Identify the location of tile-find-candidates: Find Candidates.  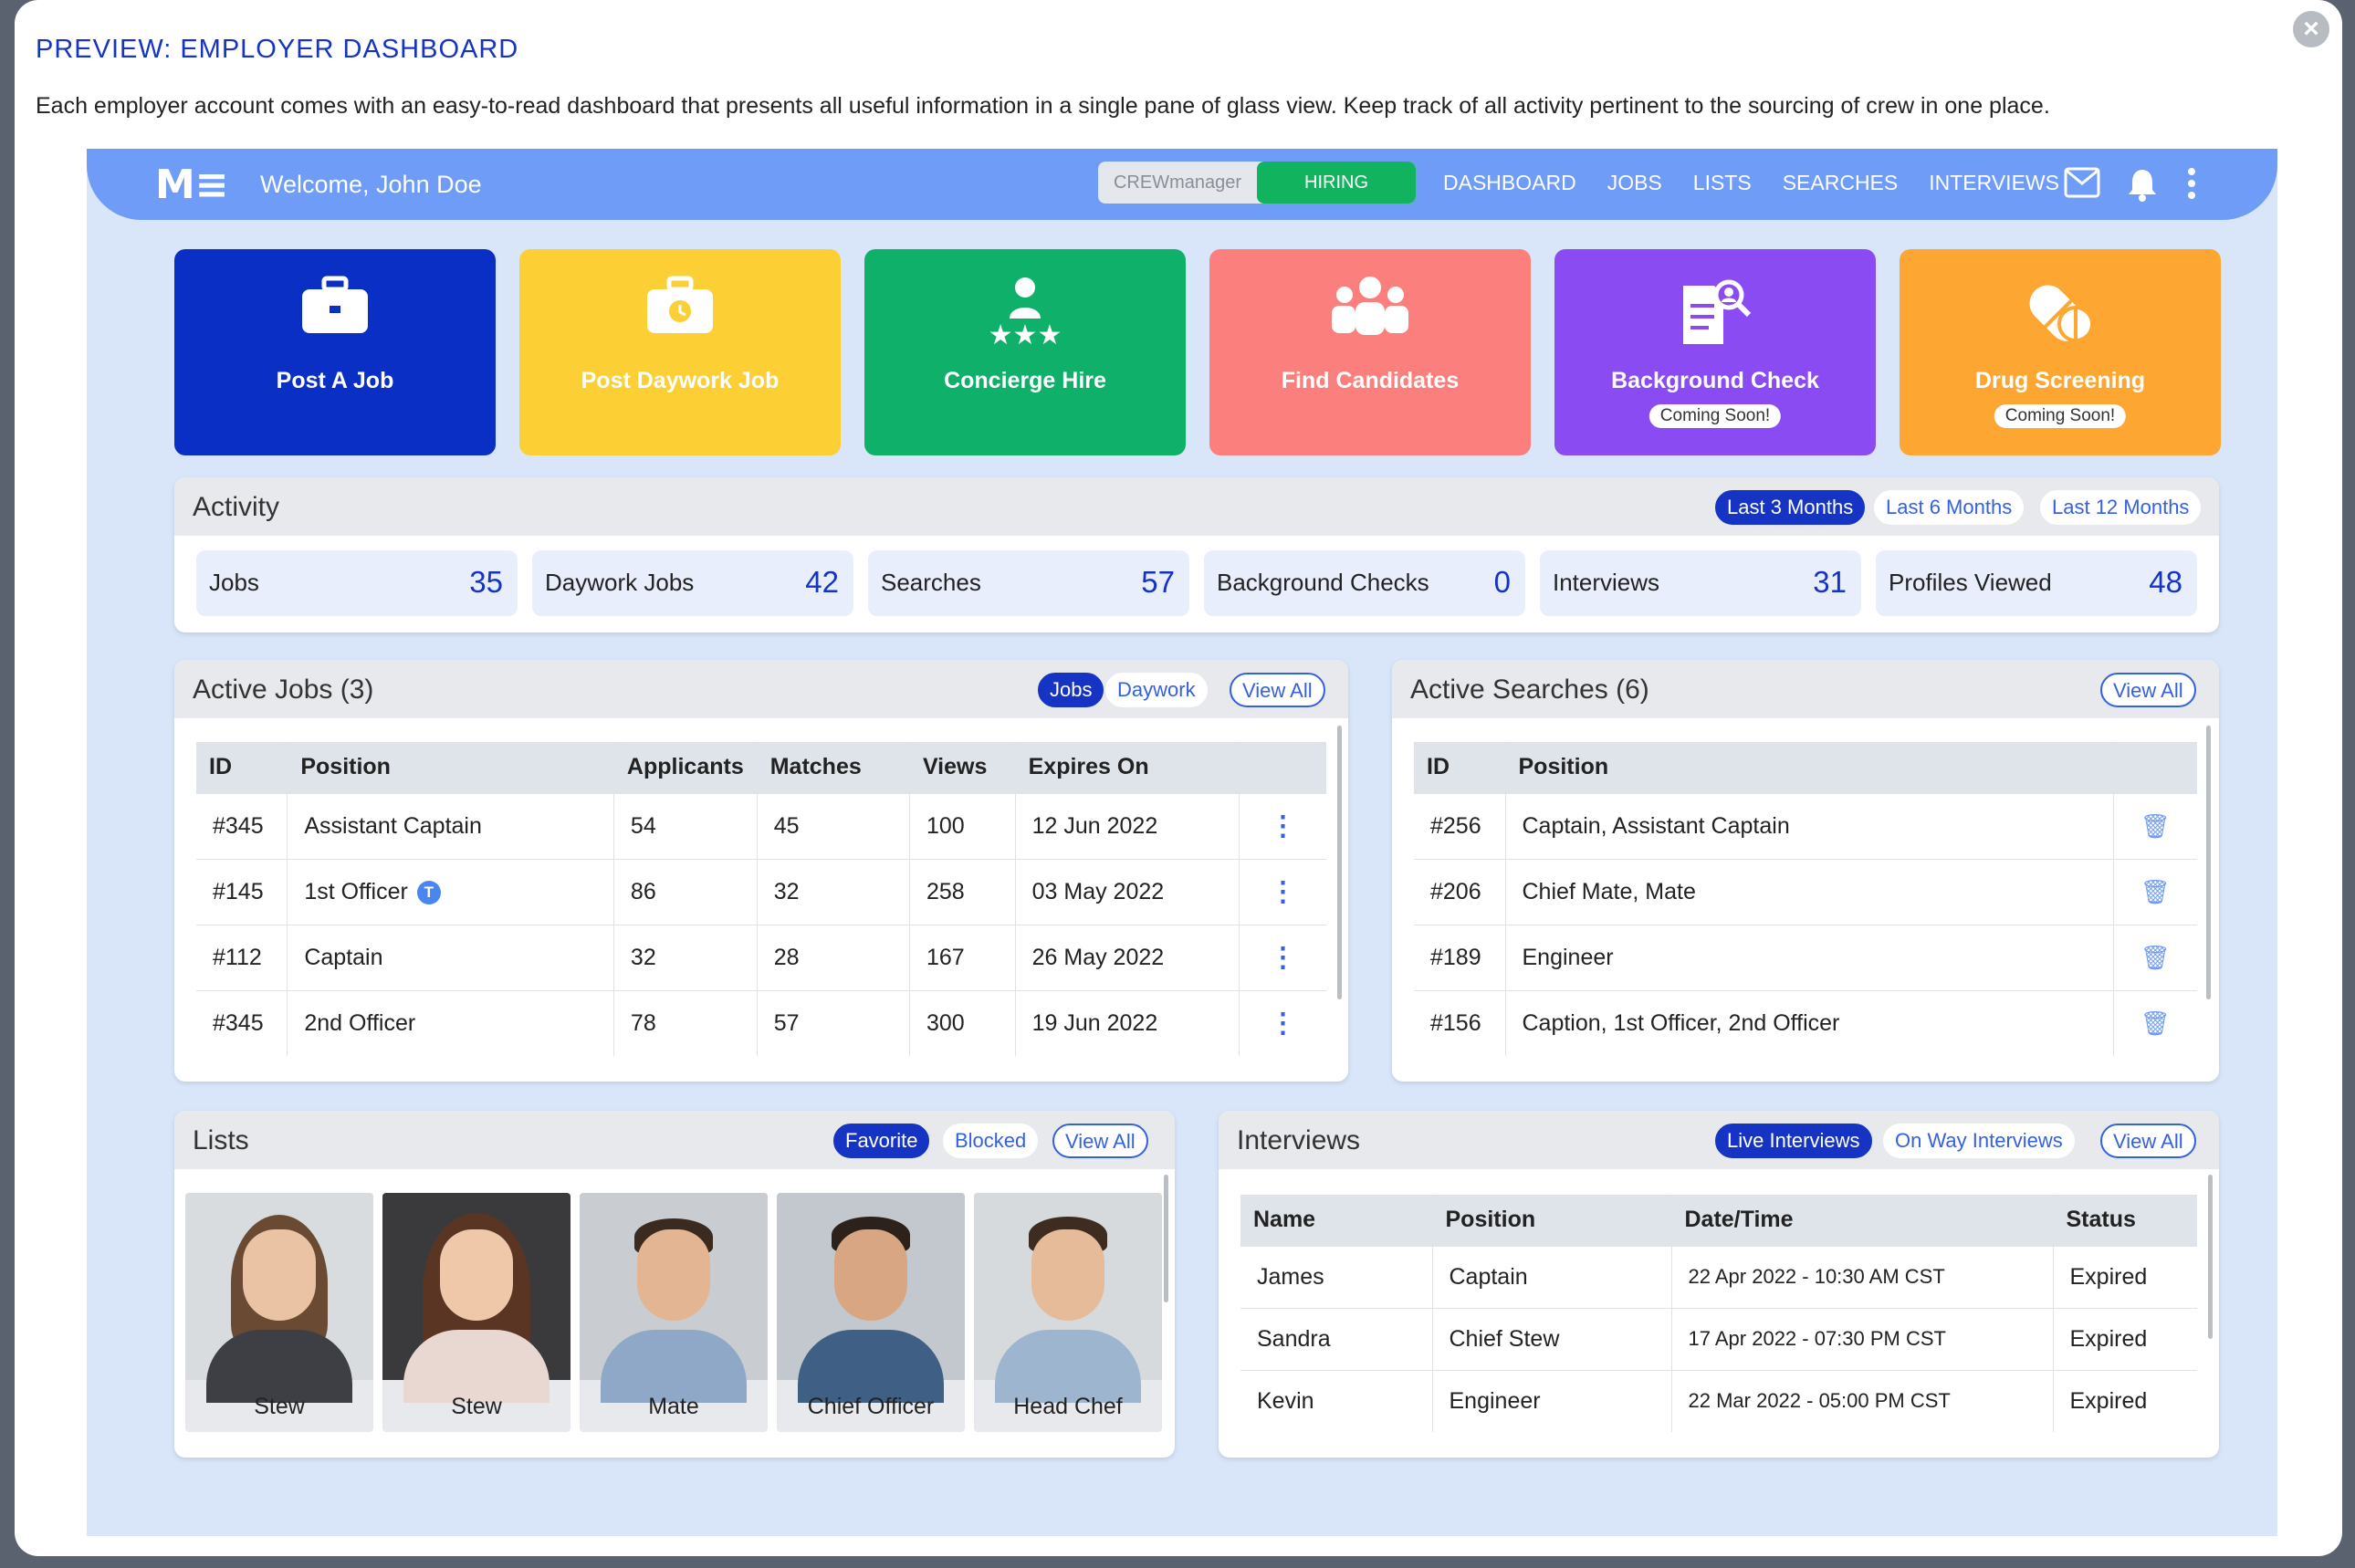
(1370, 352).